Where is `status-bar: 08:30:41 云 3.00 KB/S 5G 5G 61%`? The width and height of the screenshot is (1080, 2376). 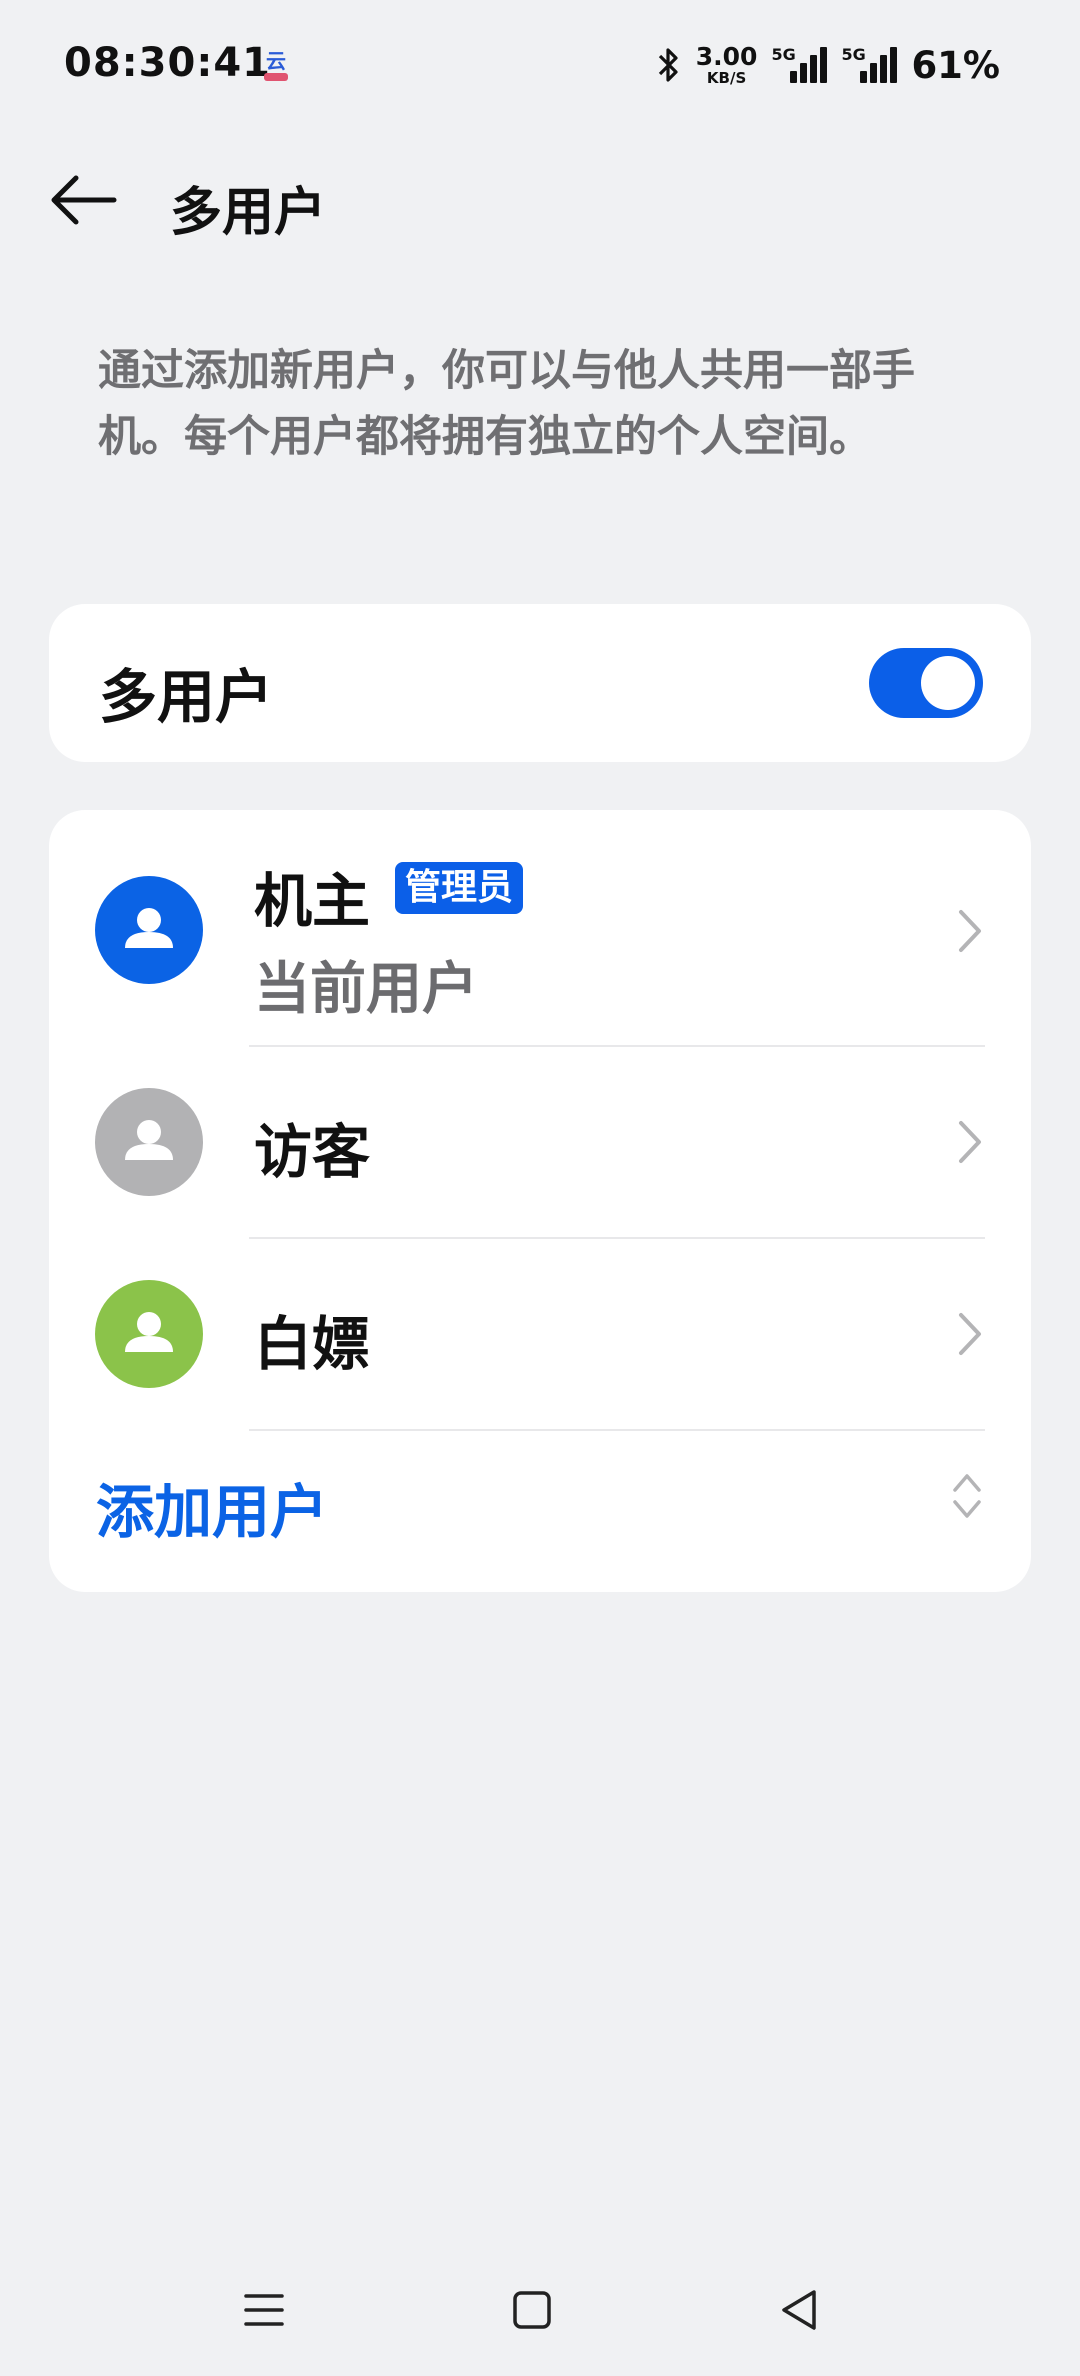
status-bar: 08:30:41 云 3.00 KB/S 5G 5G 61% is located at coordinates (540, 65).